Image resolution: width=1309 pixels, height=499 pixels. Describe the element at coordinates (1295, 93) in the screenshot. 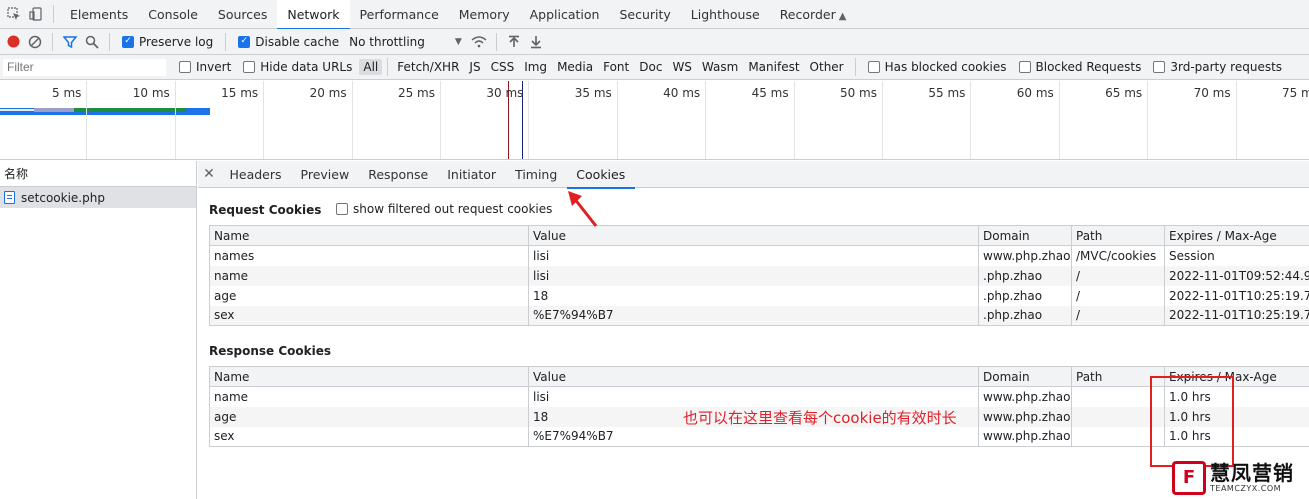

I see `timeline-tick-label: 75 ms` at that location.